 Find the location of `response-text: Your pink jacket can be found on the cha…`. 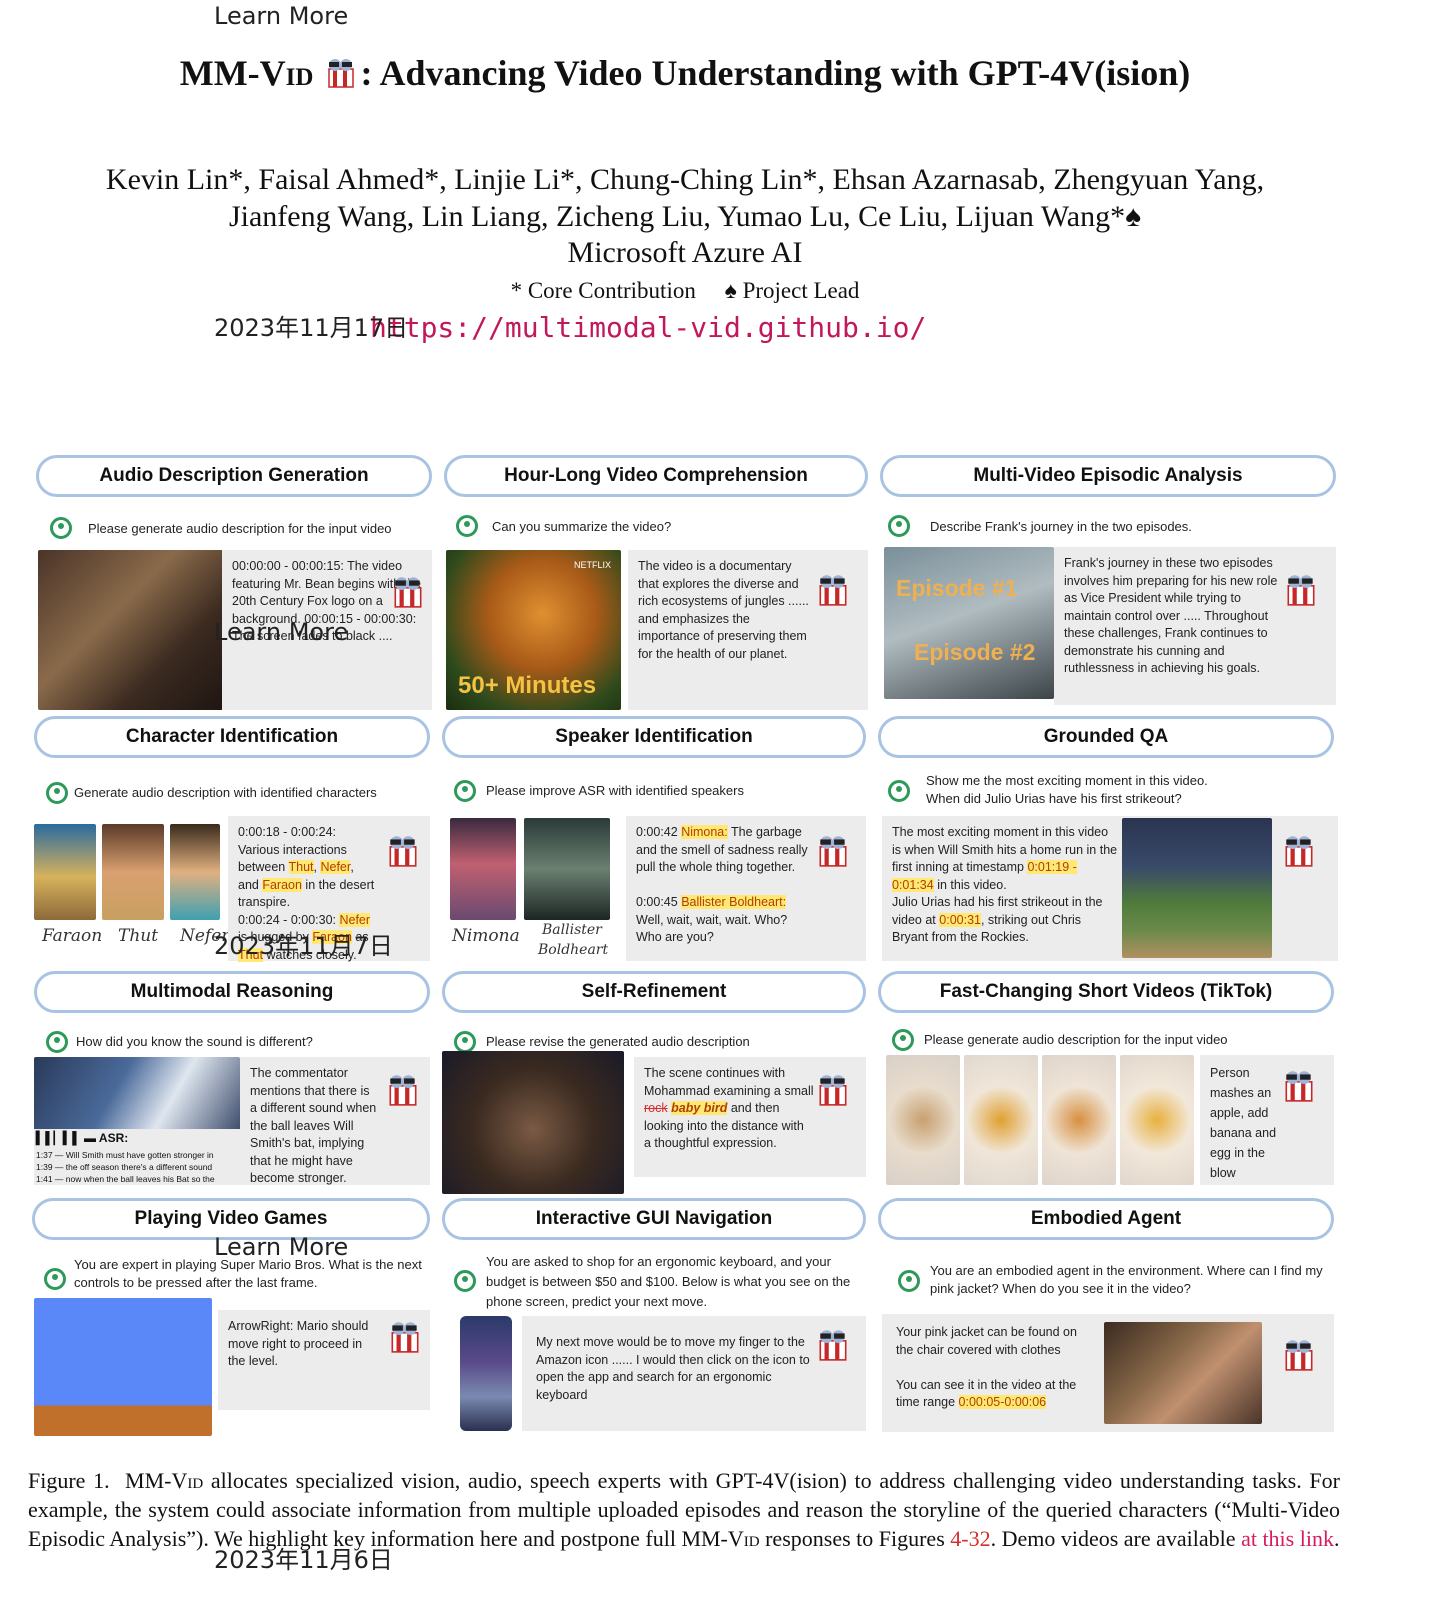

response-text: Your pink jacket can be found on the cha… is located at coordinates (986, 1341).